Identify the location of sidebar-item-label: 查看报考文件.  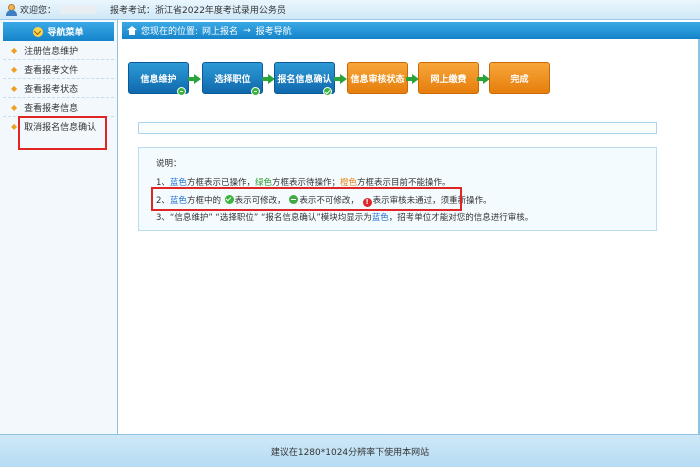
(51, 70).